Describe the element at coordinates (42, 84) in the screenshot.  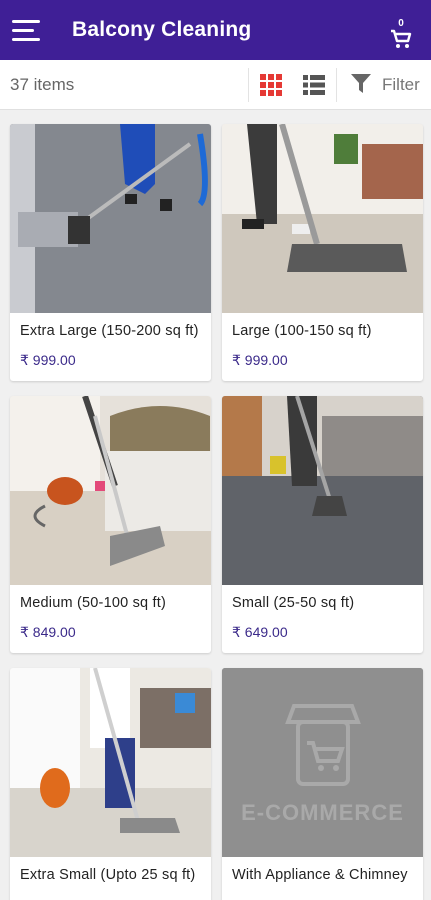
I see `item-count: 37 items` at that location.